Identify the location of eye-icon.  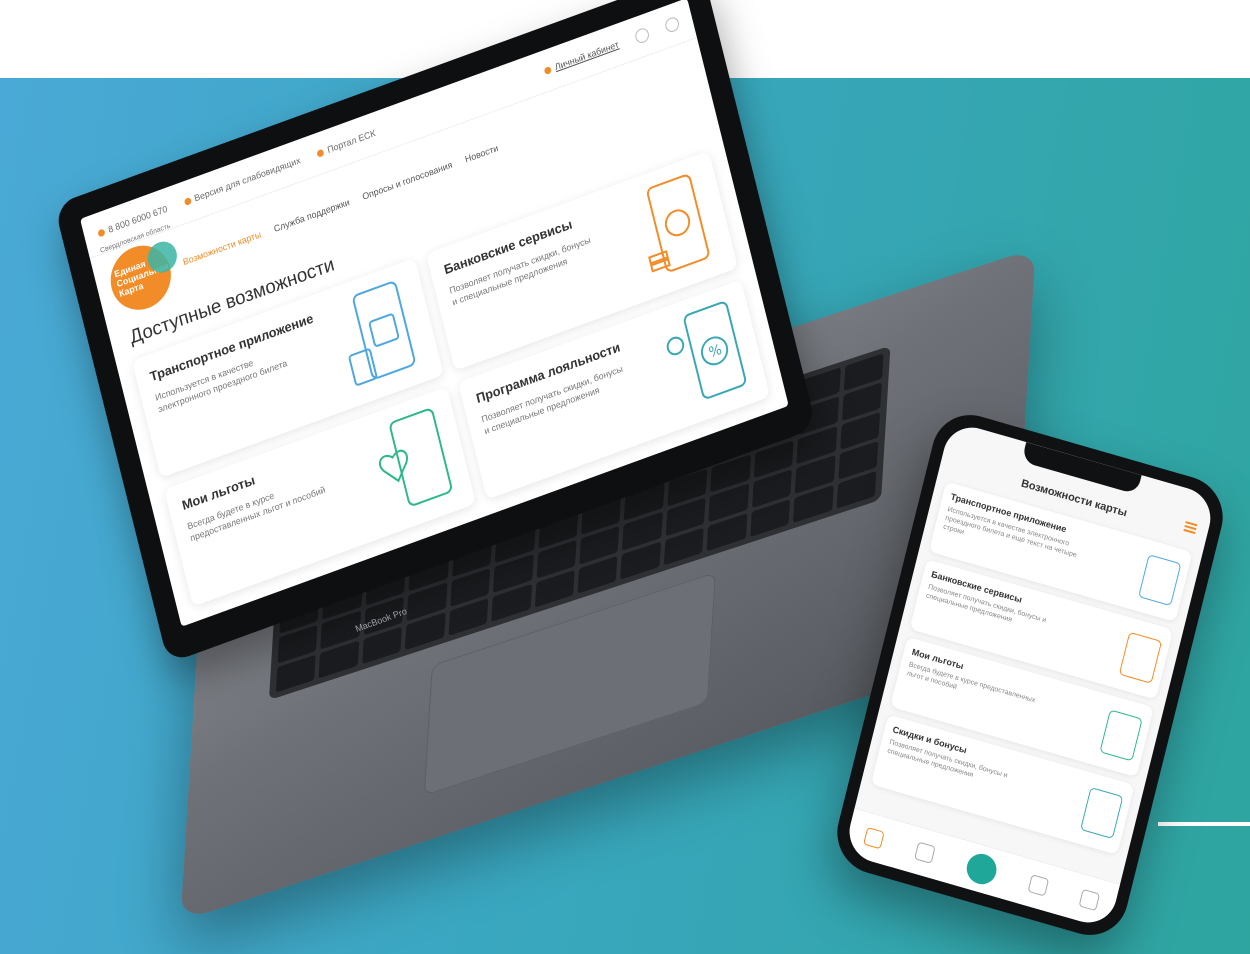
(187, 201).